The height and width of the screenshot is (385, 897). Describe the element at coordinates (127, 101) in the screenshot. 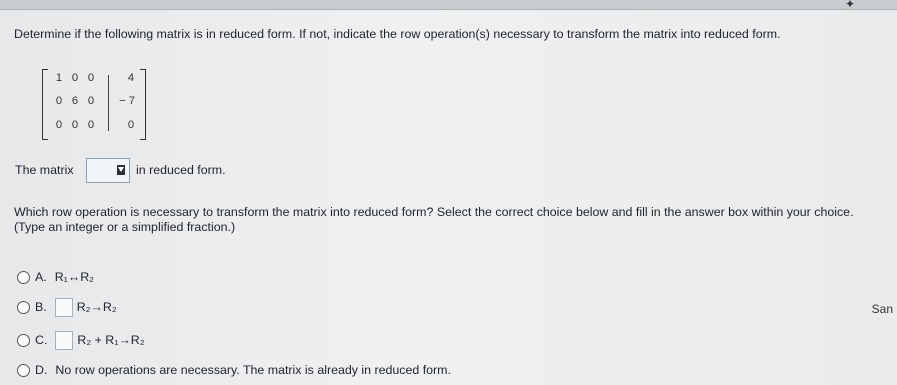

I see `matrix-cell: − 7` at that location.